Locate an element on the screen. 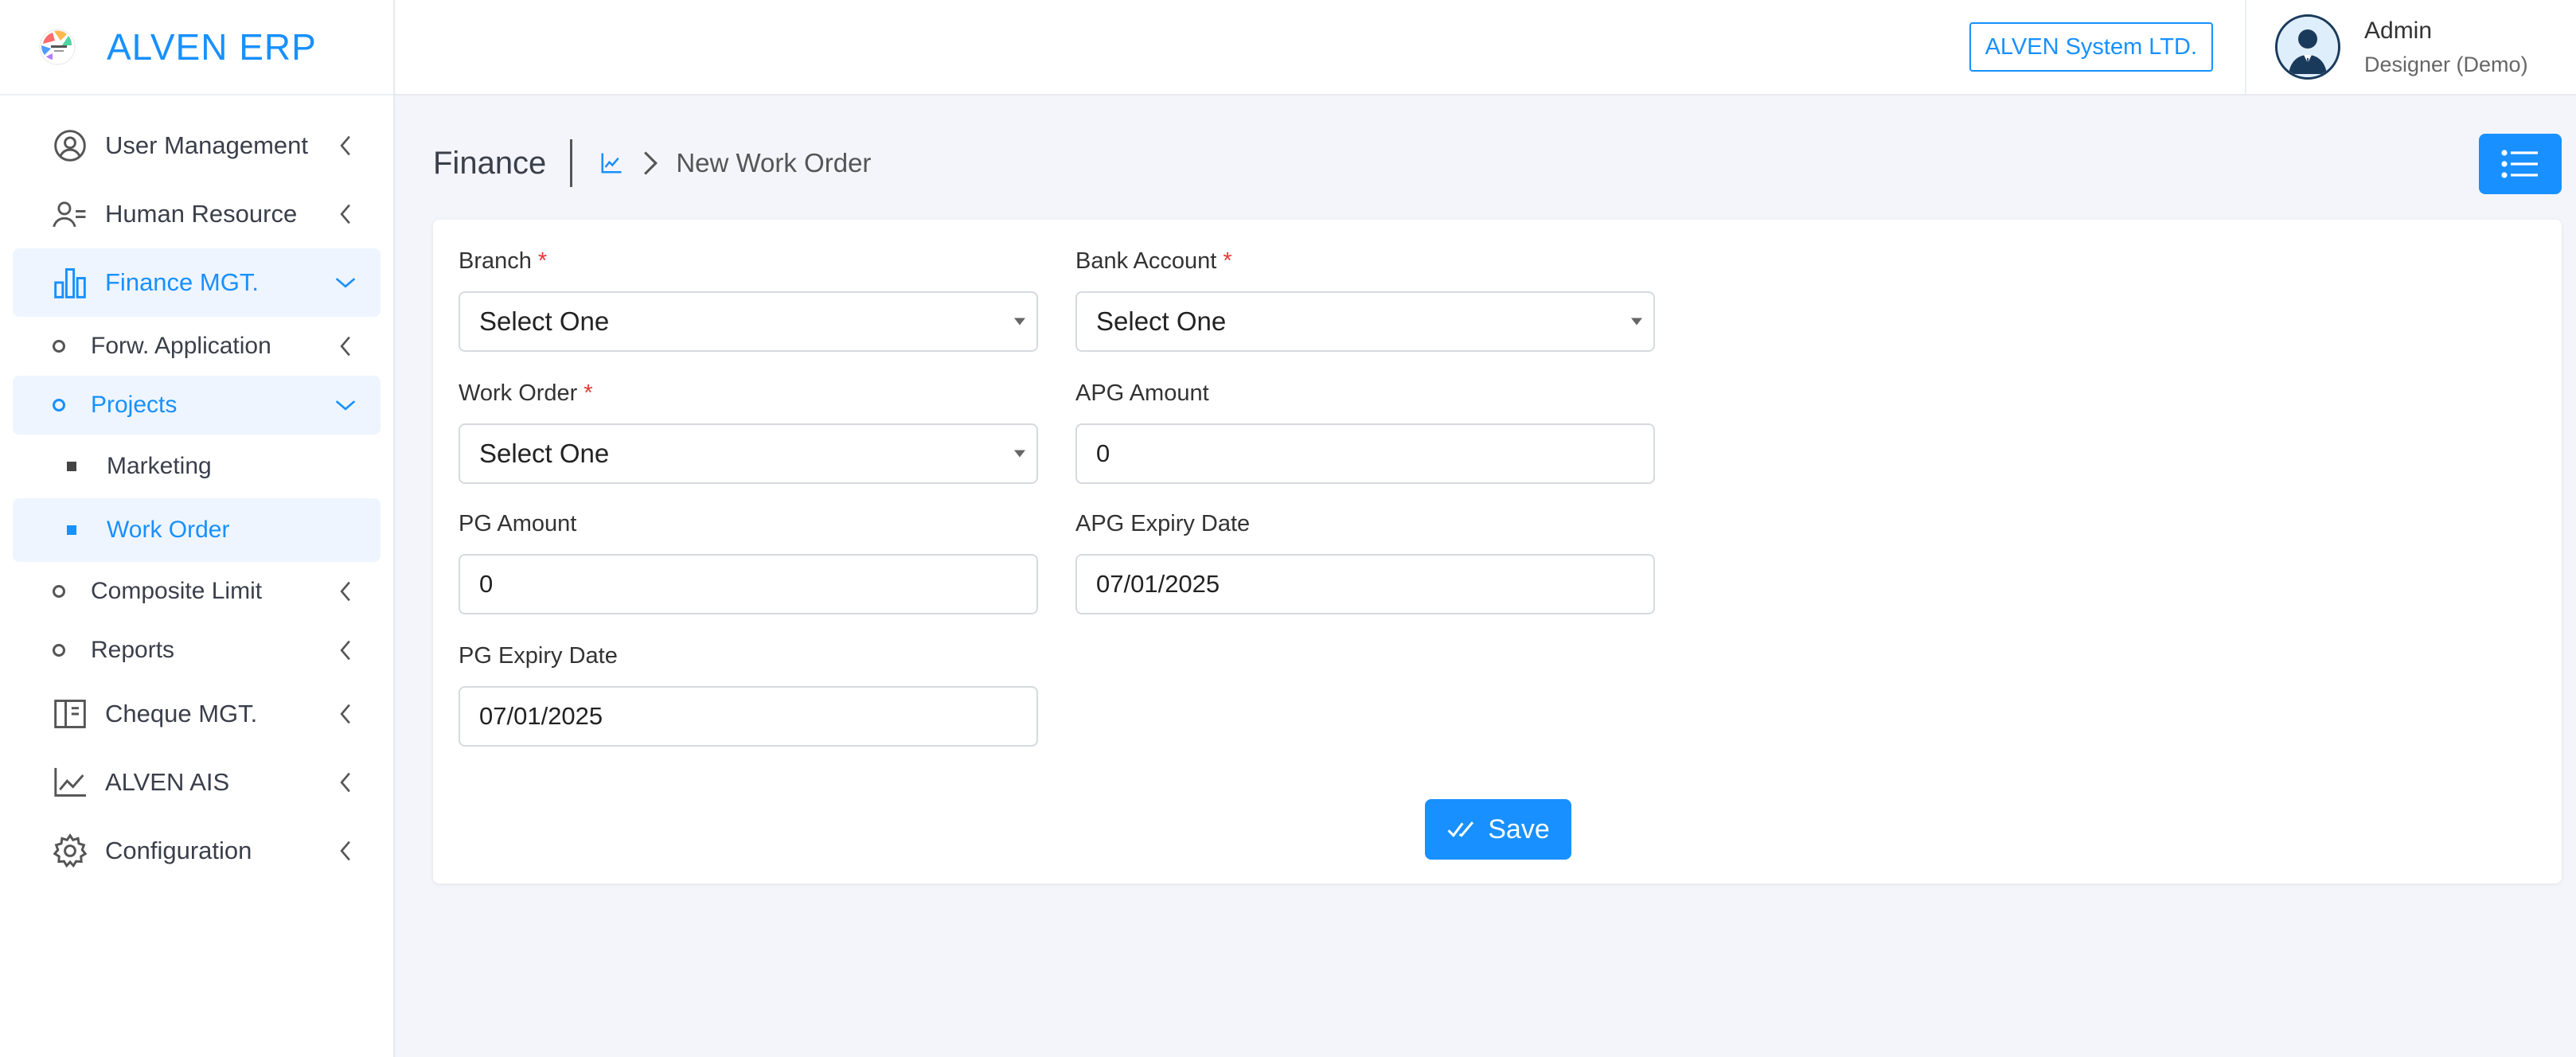 Image resolution: width=2576 pixels, height=1057 pixels. branch-select: Select One is located at coordinates (748, 321).